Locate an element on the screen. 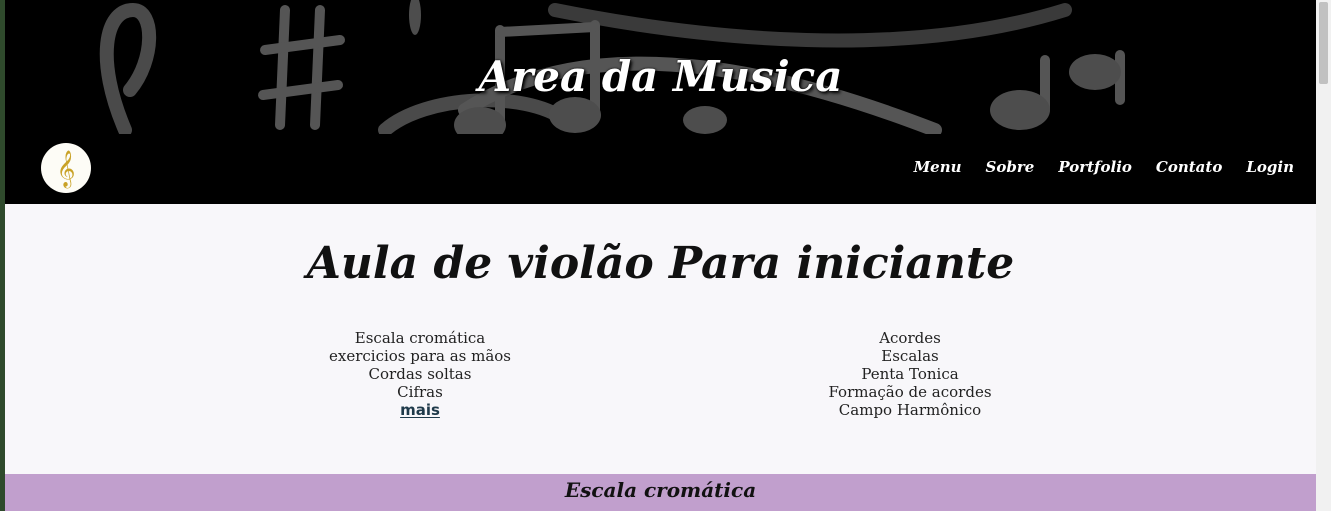 The width and height of the screenshot is (1331, 511). list-item: Cifras is located at coordinates (420, 392).